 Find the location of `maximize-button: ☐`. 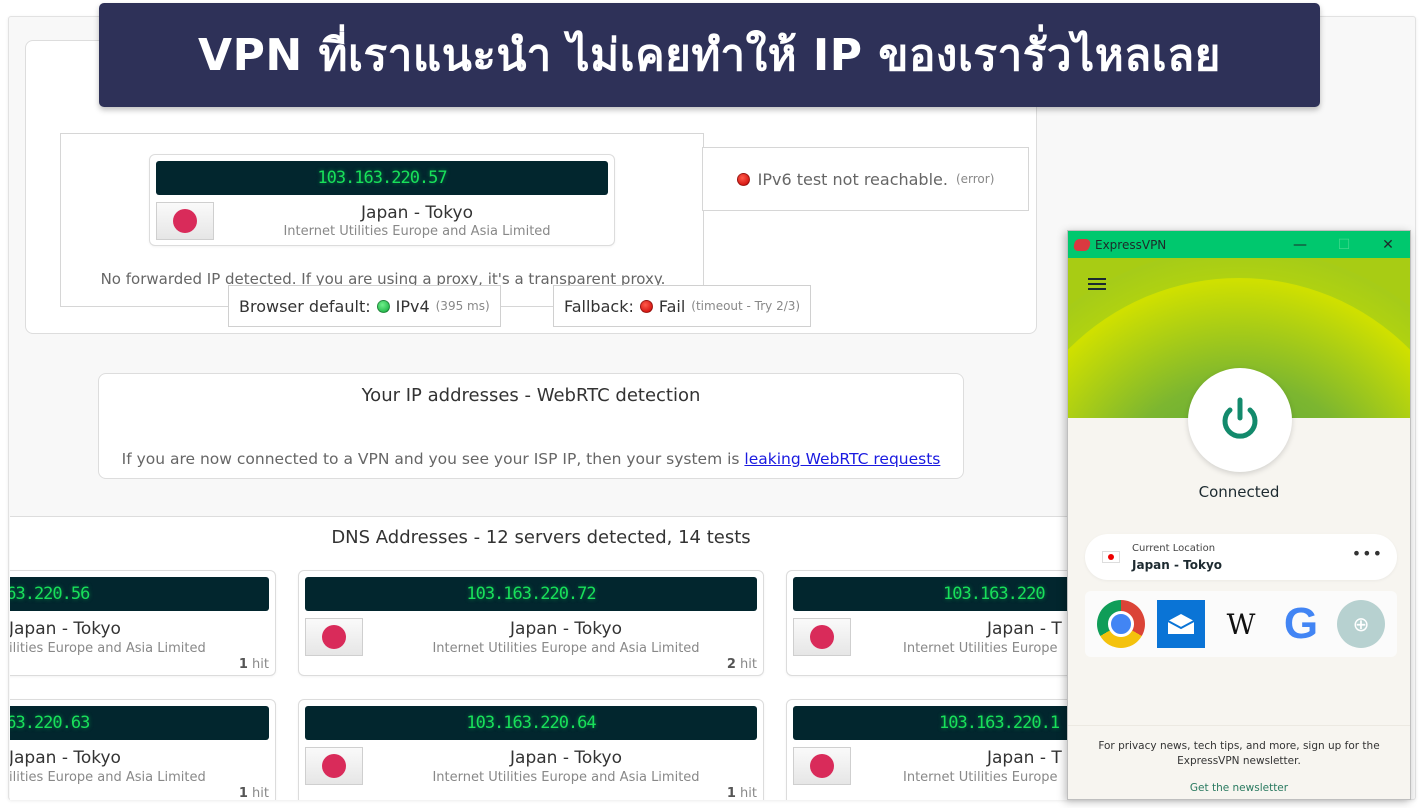

maximize-button: ☐ is located at coordinates (1344, 245).